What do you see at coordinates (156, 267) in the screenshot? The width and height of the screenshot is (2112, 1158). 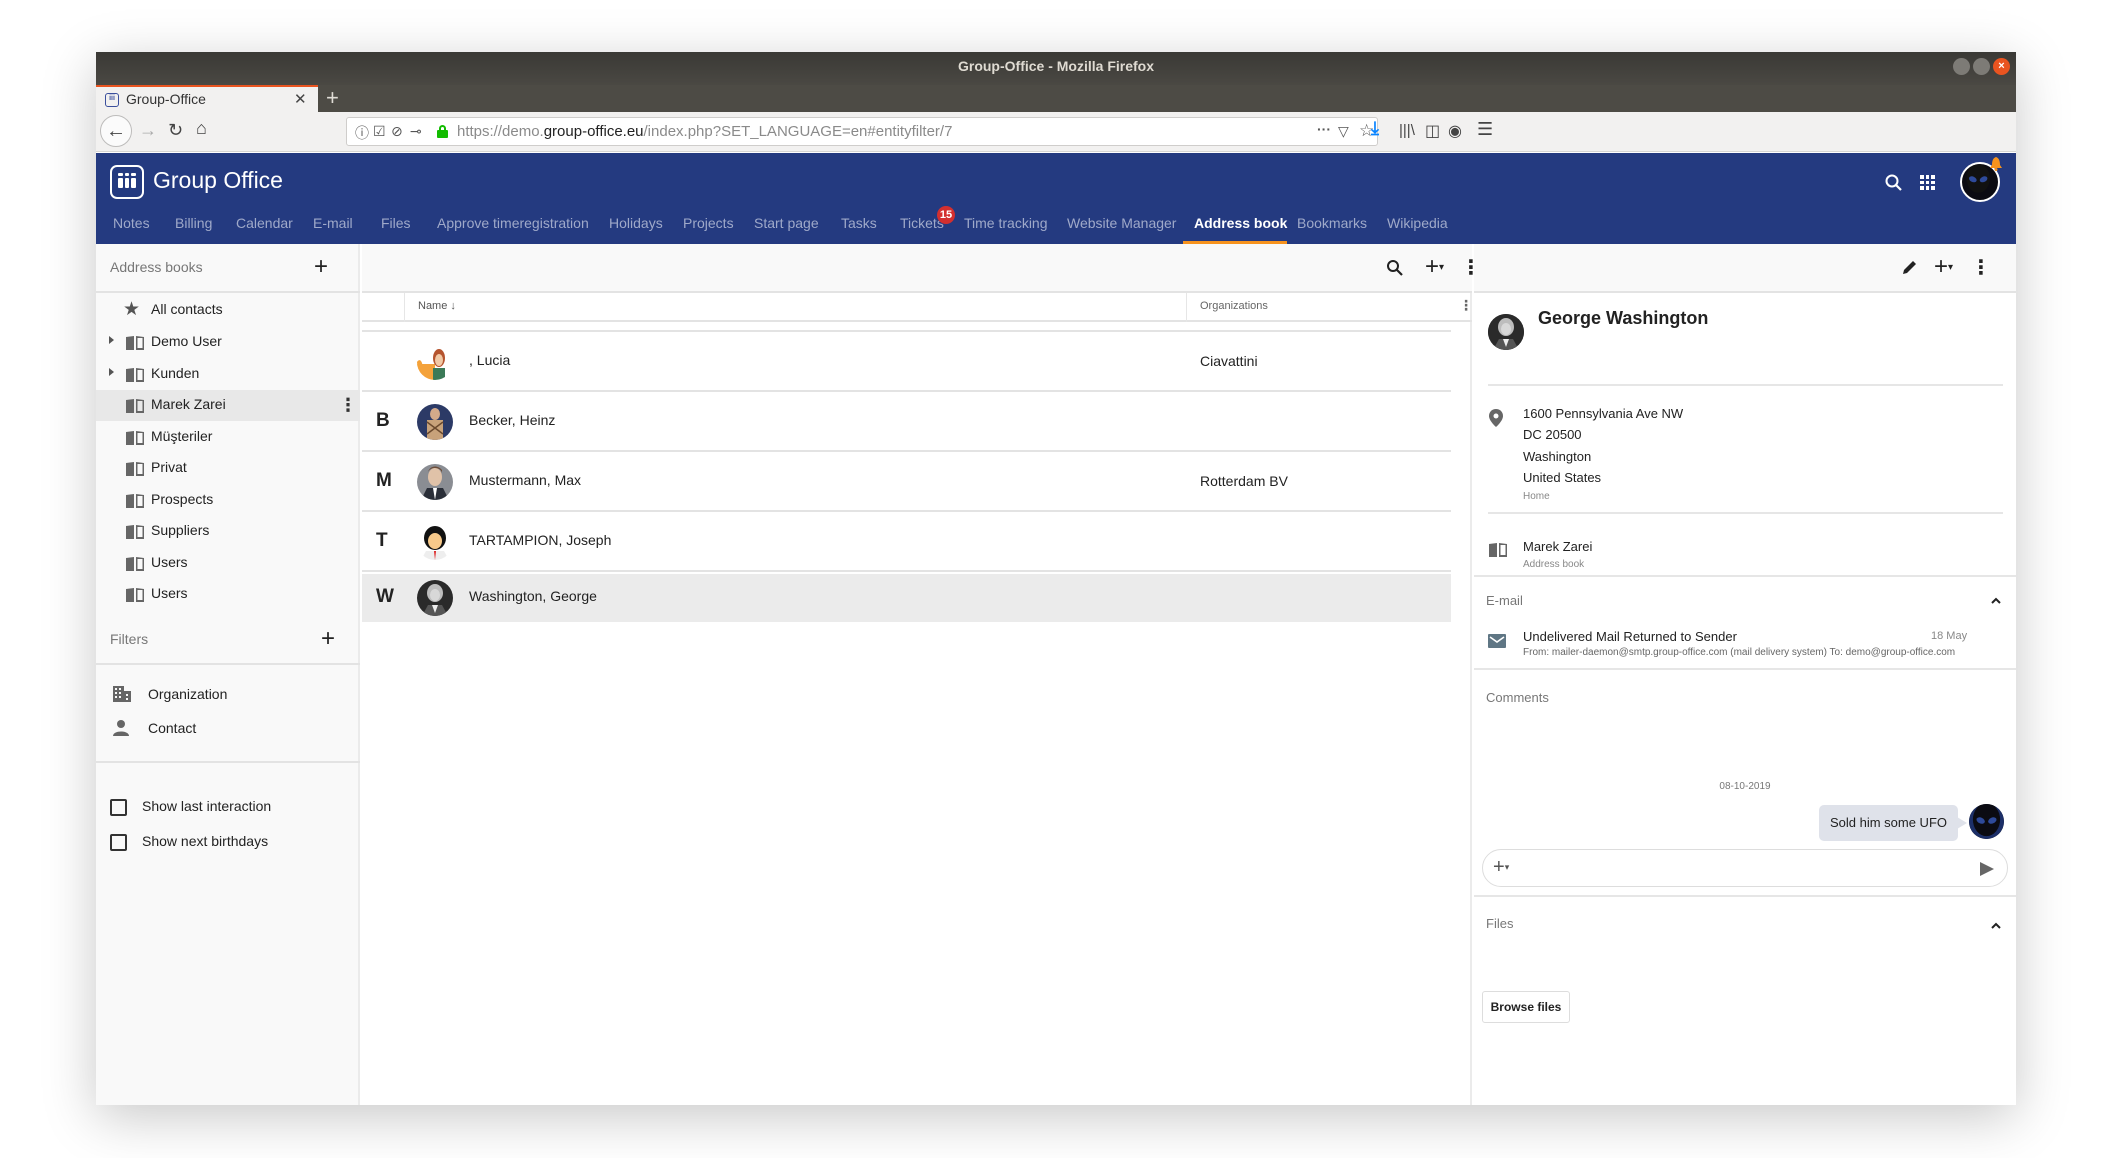 I see `address-books-label: Address books` at bounding box center [156, 267].